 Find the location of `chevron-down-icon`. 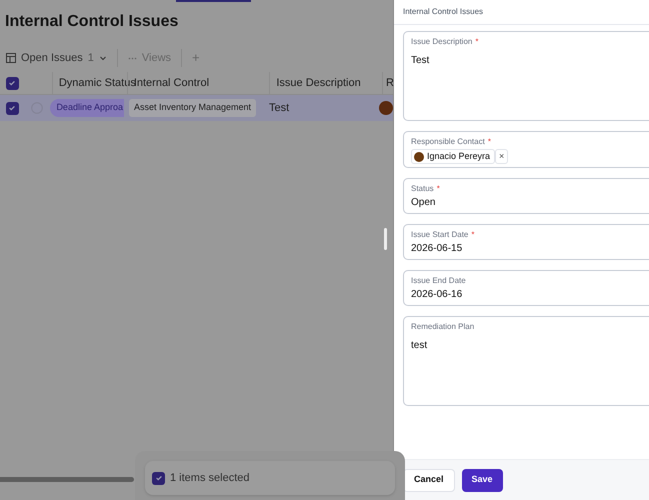

chevron-down-icon is located at coordinates (102, 58).